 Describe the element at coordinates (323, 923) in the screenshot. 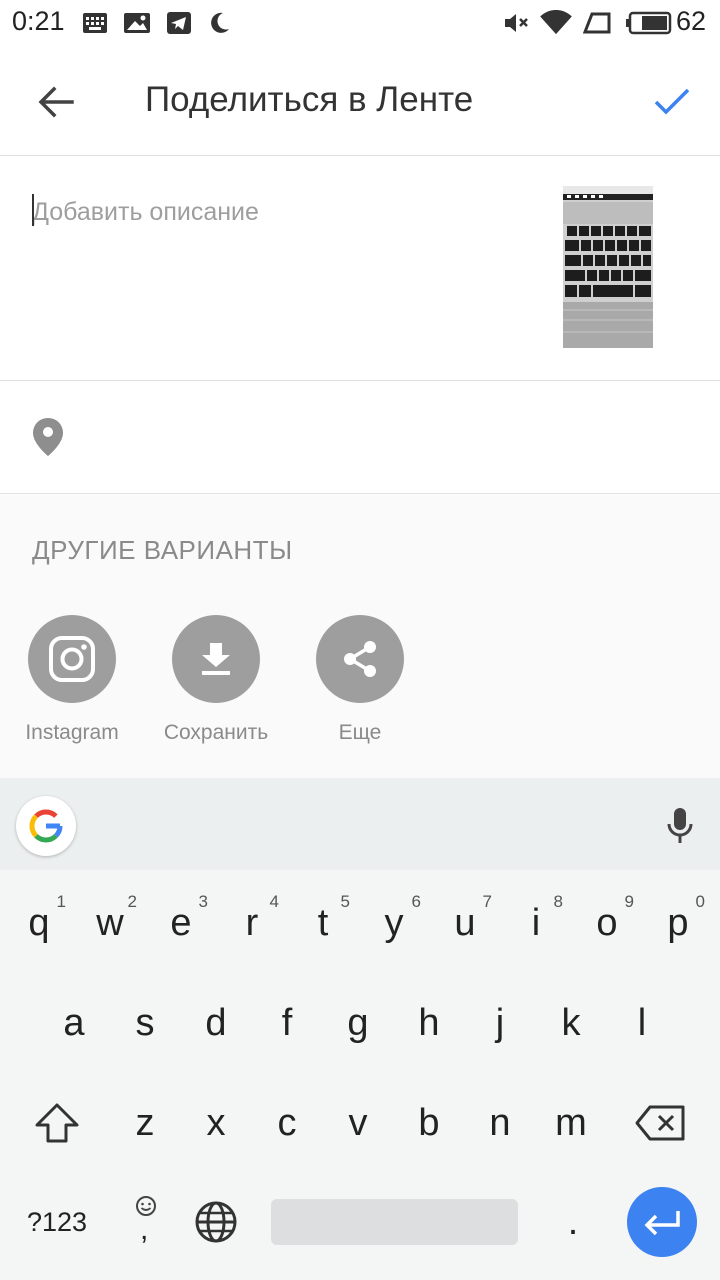

I see `key-t: t5` at that location.